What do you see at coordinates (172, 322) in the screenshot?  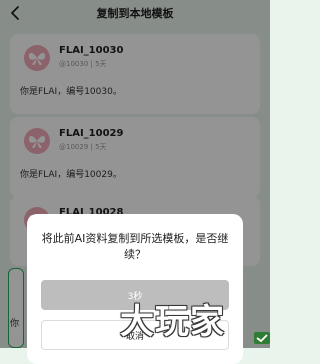 I see `watermark: 大玩家` at bounding box center [172, 322].